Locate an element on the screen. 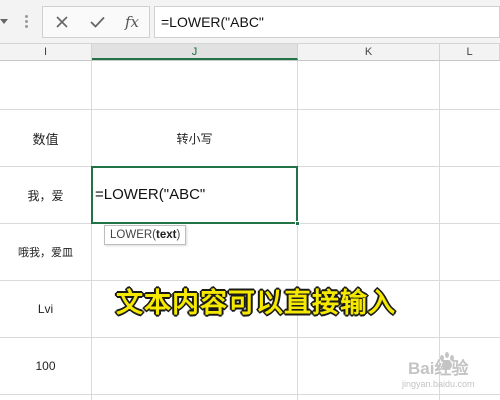  instruction-caption: 文本内容可以直接输入 is located at coordinates (256, 303).